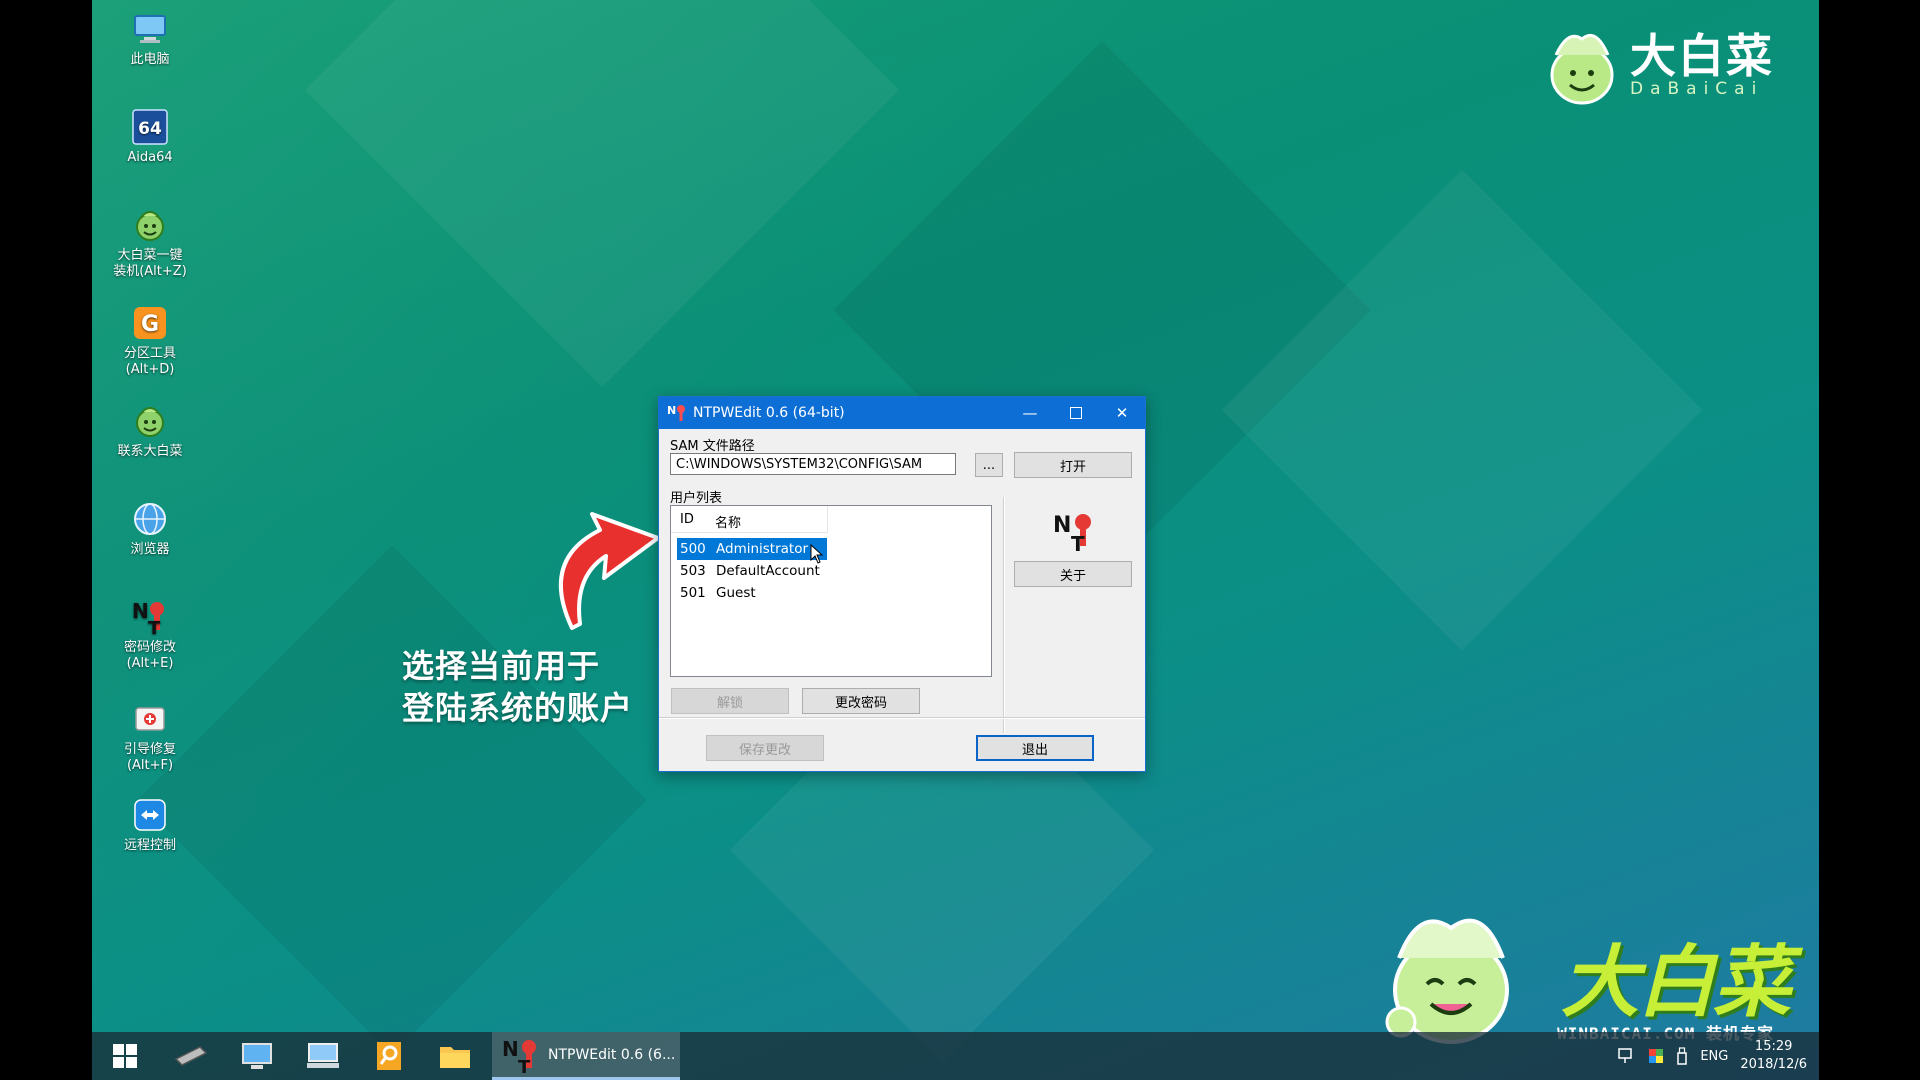 Image resolution: width=1920 pixels, height=1080 pixels. I want to click on file-explorer-icon, so click(455, 1057).